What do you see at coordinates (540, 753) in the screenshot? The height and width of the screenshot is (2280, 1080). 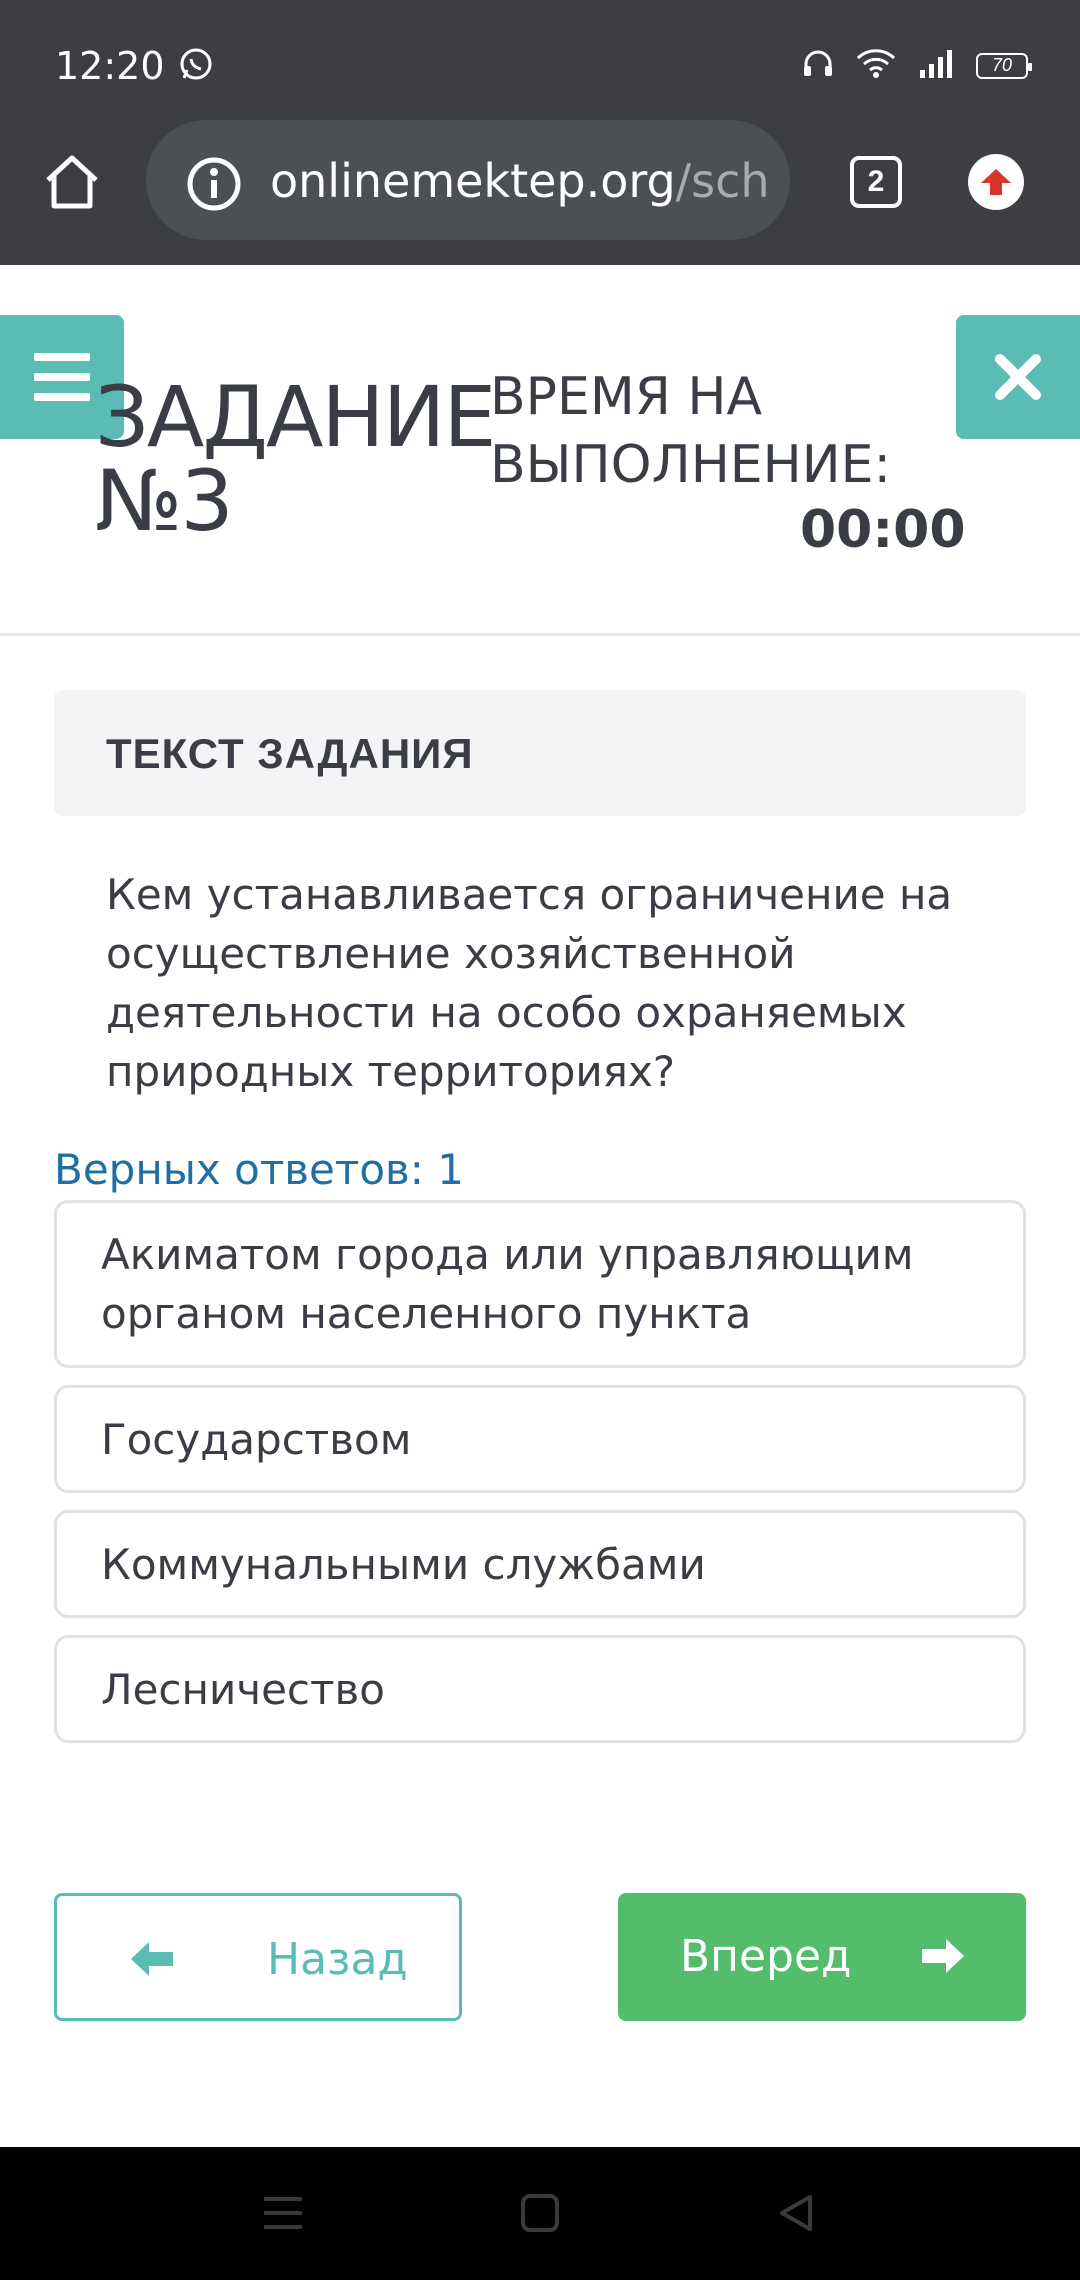 I see `task-text-header: ТЕКСТ ЗАДАНИЯ` at bounding box center [540, 753].